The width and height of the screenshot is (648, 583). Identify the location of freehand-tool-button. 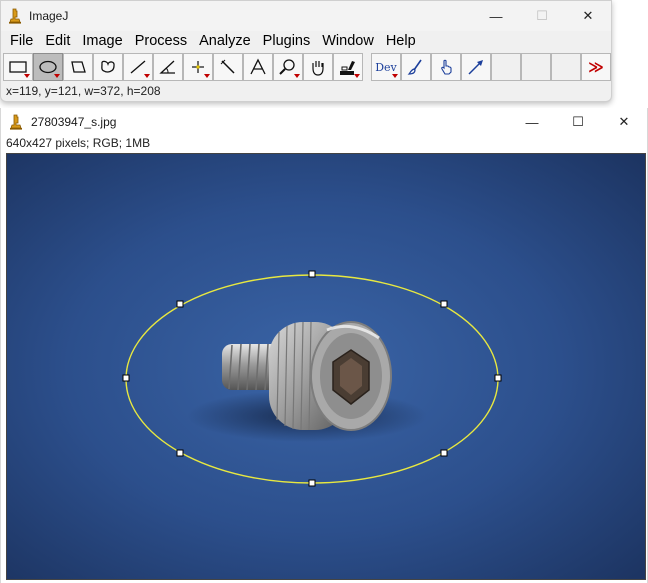
(108, 67).